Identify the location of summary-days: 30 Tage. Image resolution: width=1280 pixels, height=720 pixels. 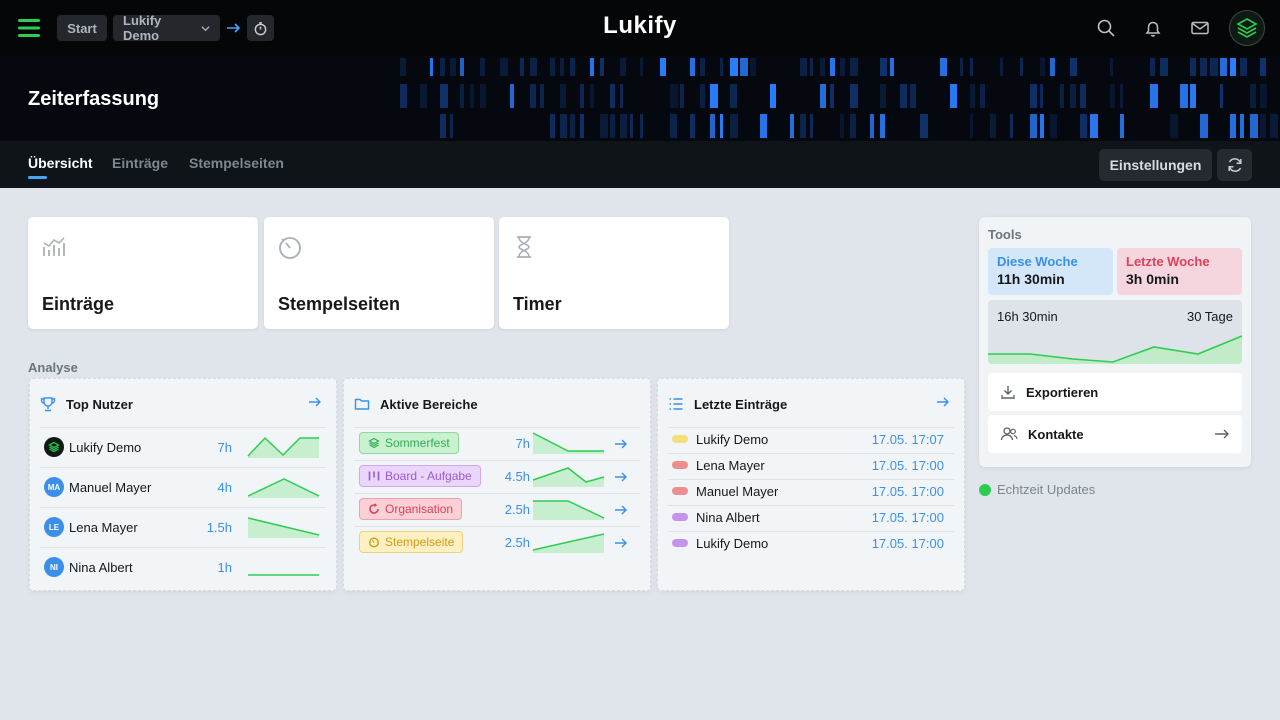
(1209, 316).